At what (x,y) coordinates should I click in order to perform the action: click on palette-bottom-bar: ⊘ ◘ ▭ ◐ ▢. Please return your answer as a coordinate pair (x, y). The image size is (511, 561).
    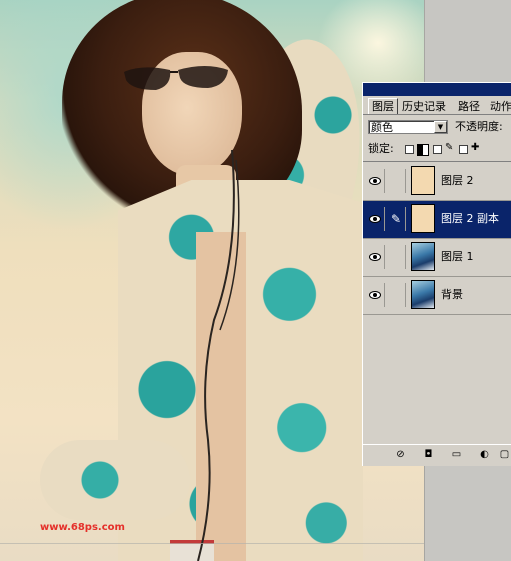
    Looking at the image, I should click on (437, 455).